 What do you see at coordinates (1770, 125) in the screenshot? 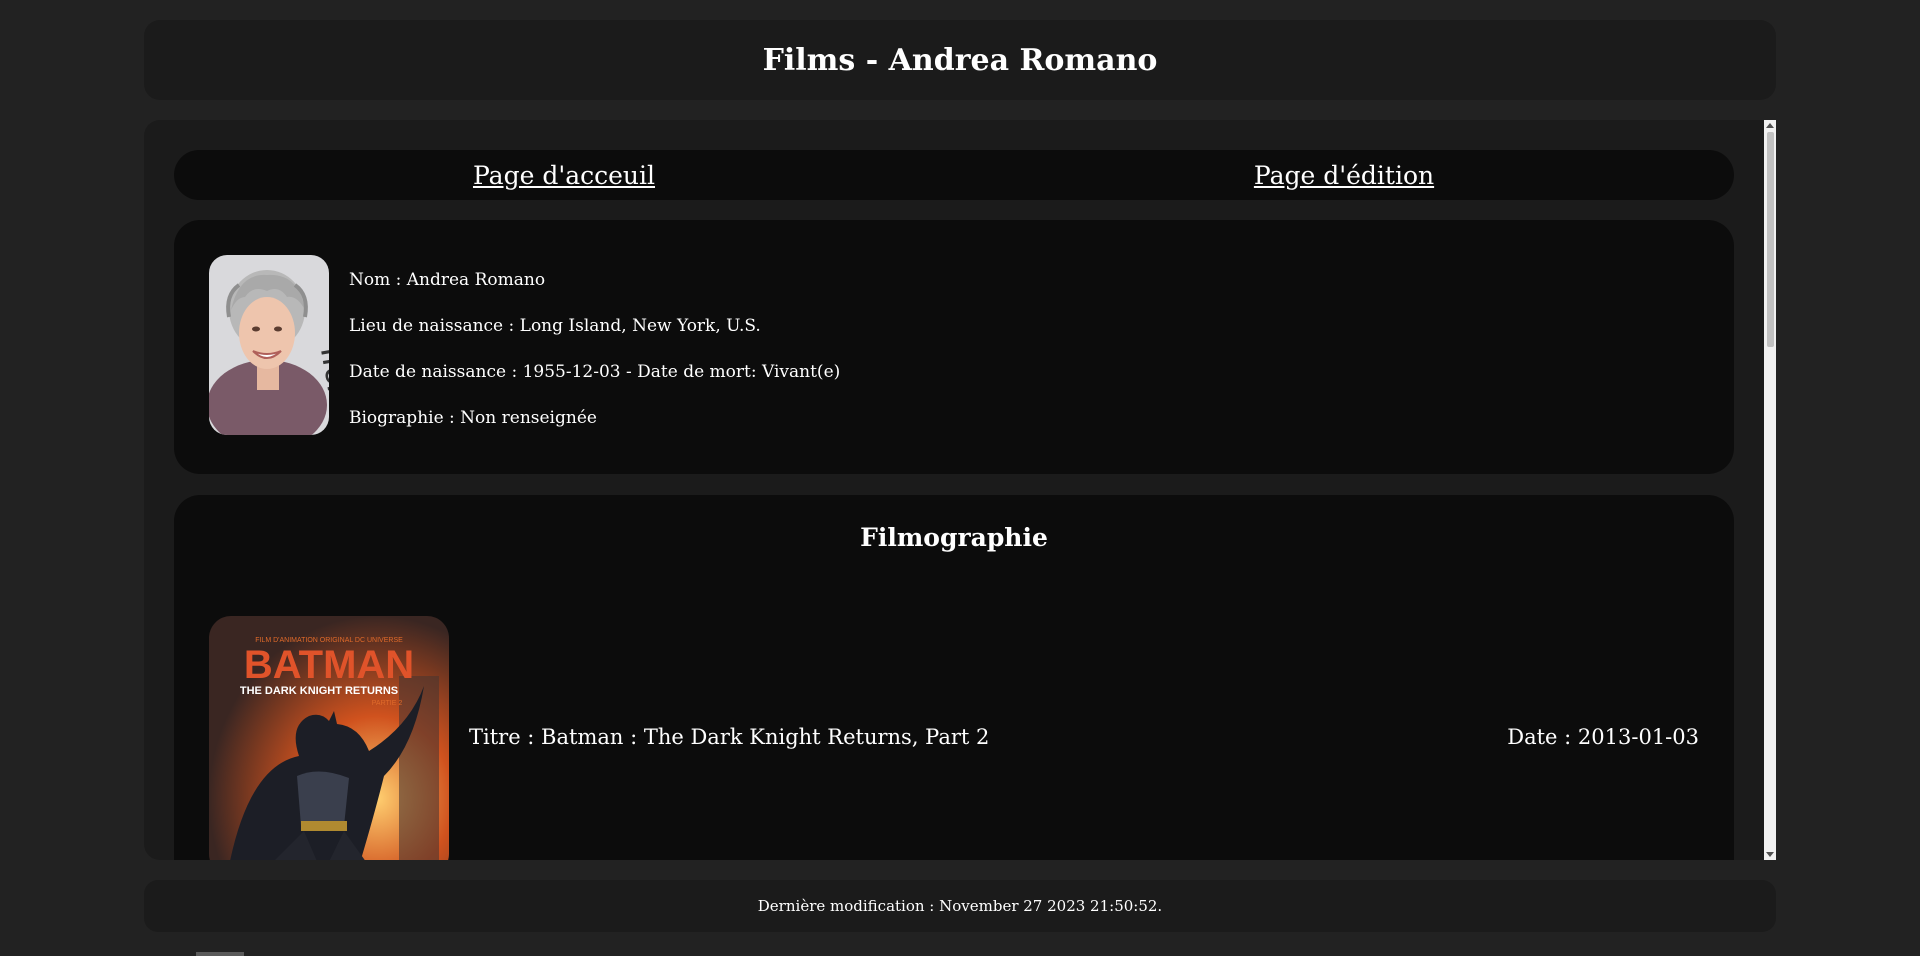
I see `scroll-up-arrow-icon` at bounding box center [1770, 125].